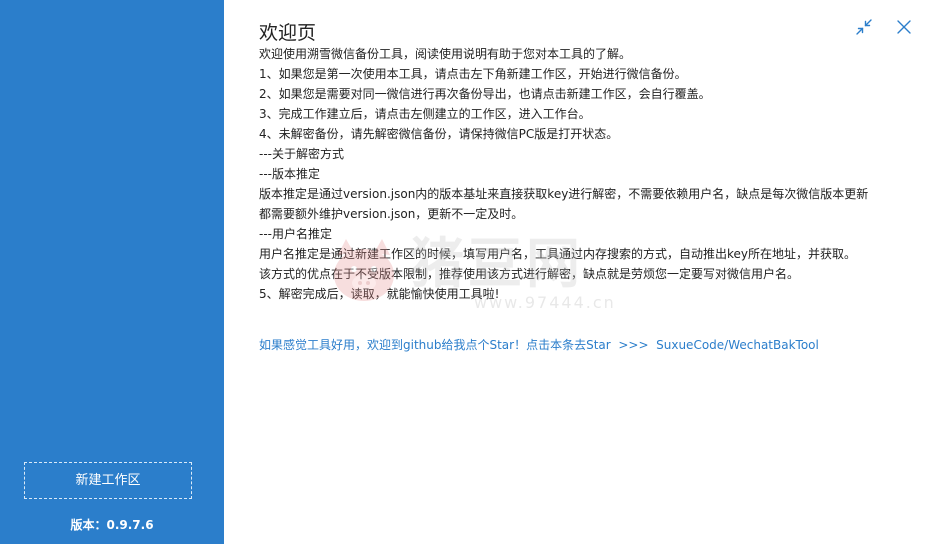 This screenshot has height=544, width=925. What do you see at coordinates (445, 54) in the screenshot?
I see `instruction-line: 欢迎使用溯雪微信备份工具，阅读使用说明有助于您对本工具的了解。` at bounding box center [445, 54].